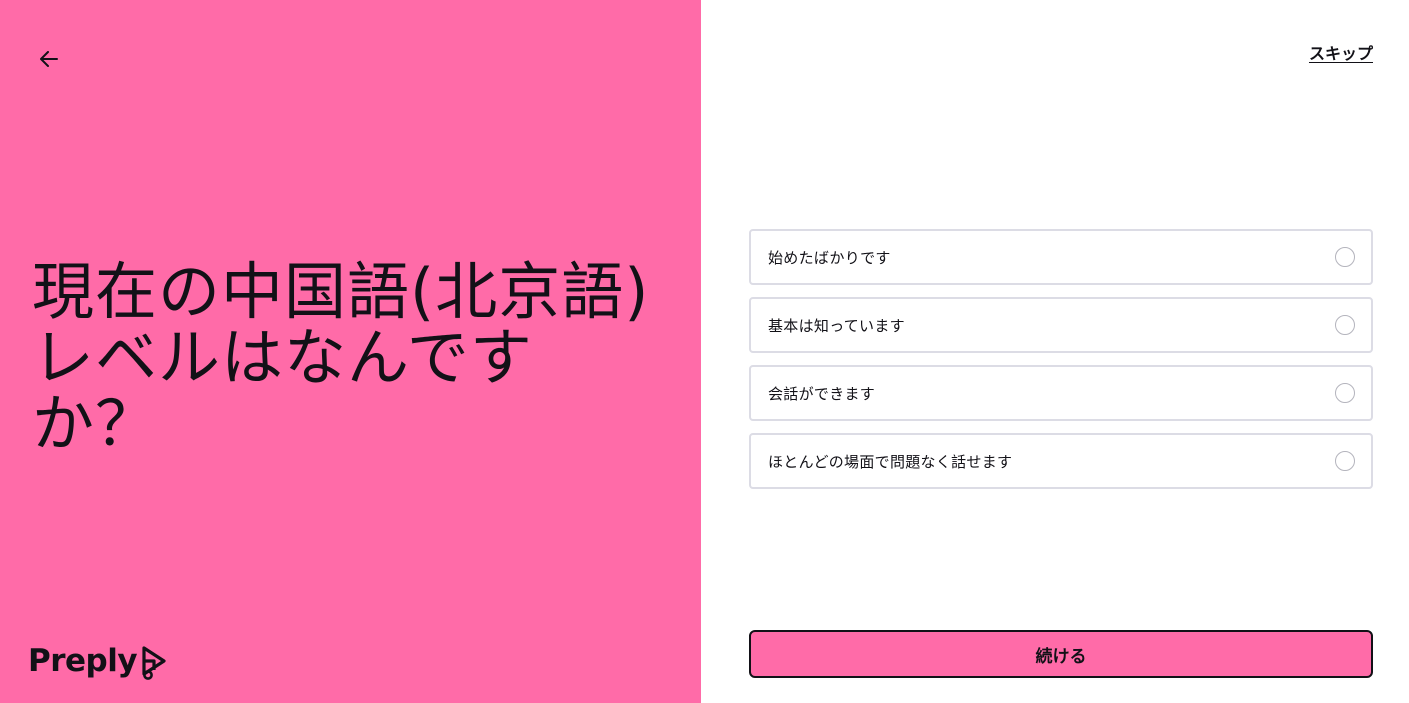  I want to click on option-label: 始めたばかりです, so click(829, 257).